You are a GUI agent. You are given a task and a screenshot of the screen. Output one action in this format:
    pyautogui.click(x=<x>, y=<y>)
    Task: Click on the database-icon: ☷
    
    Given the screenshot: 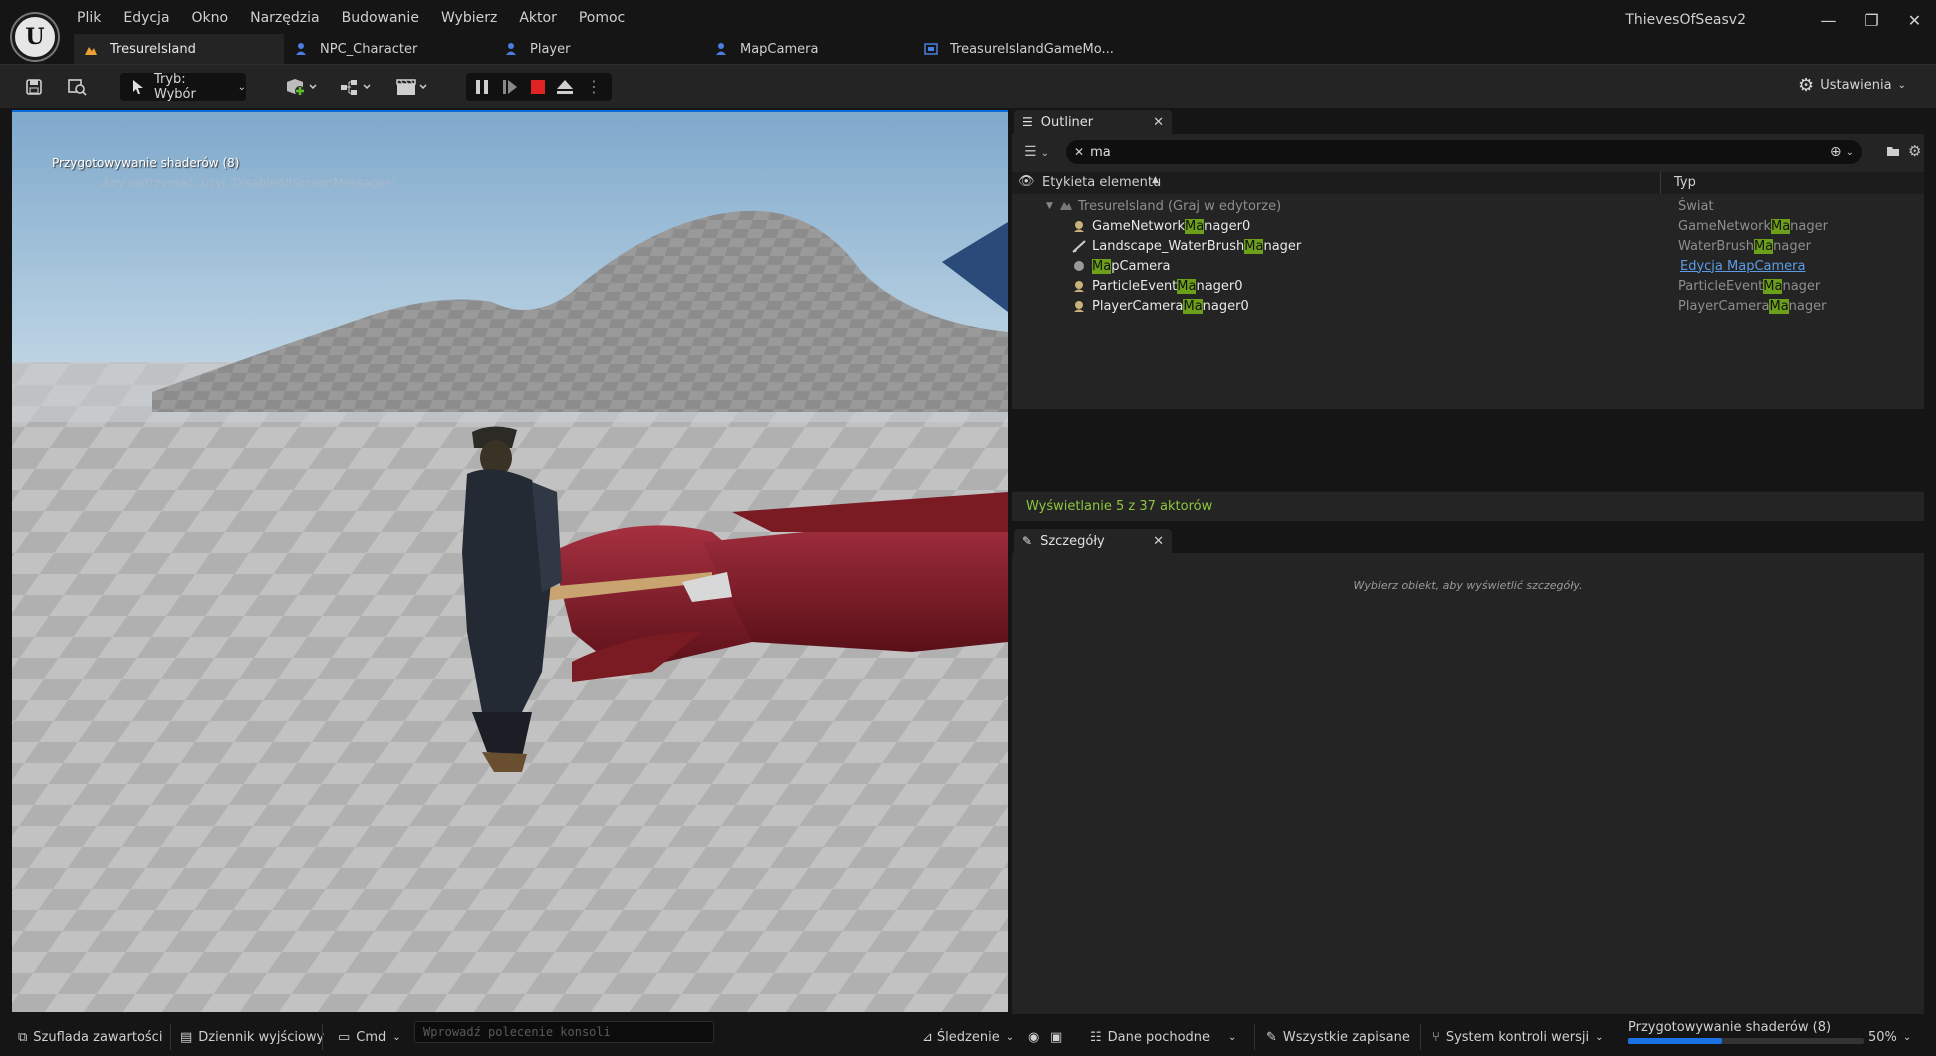 What is the action you would take?
    pyautogui.click(x=1096, y=1037)
    